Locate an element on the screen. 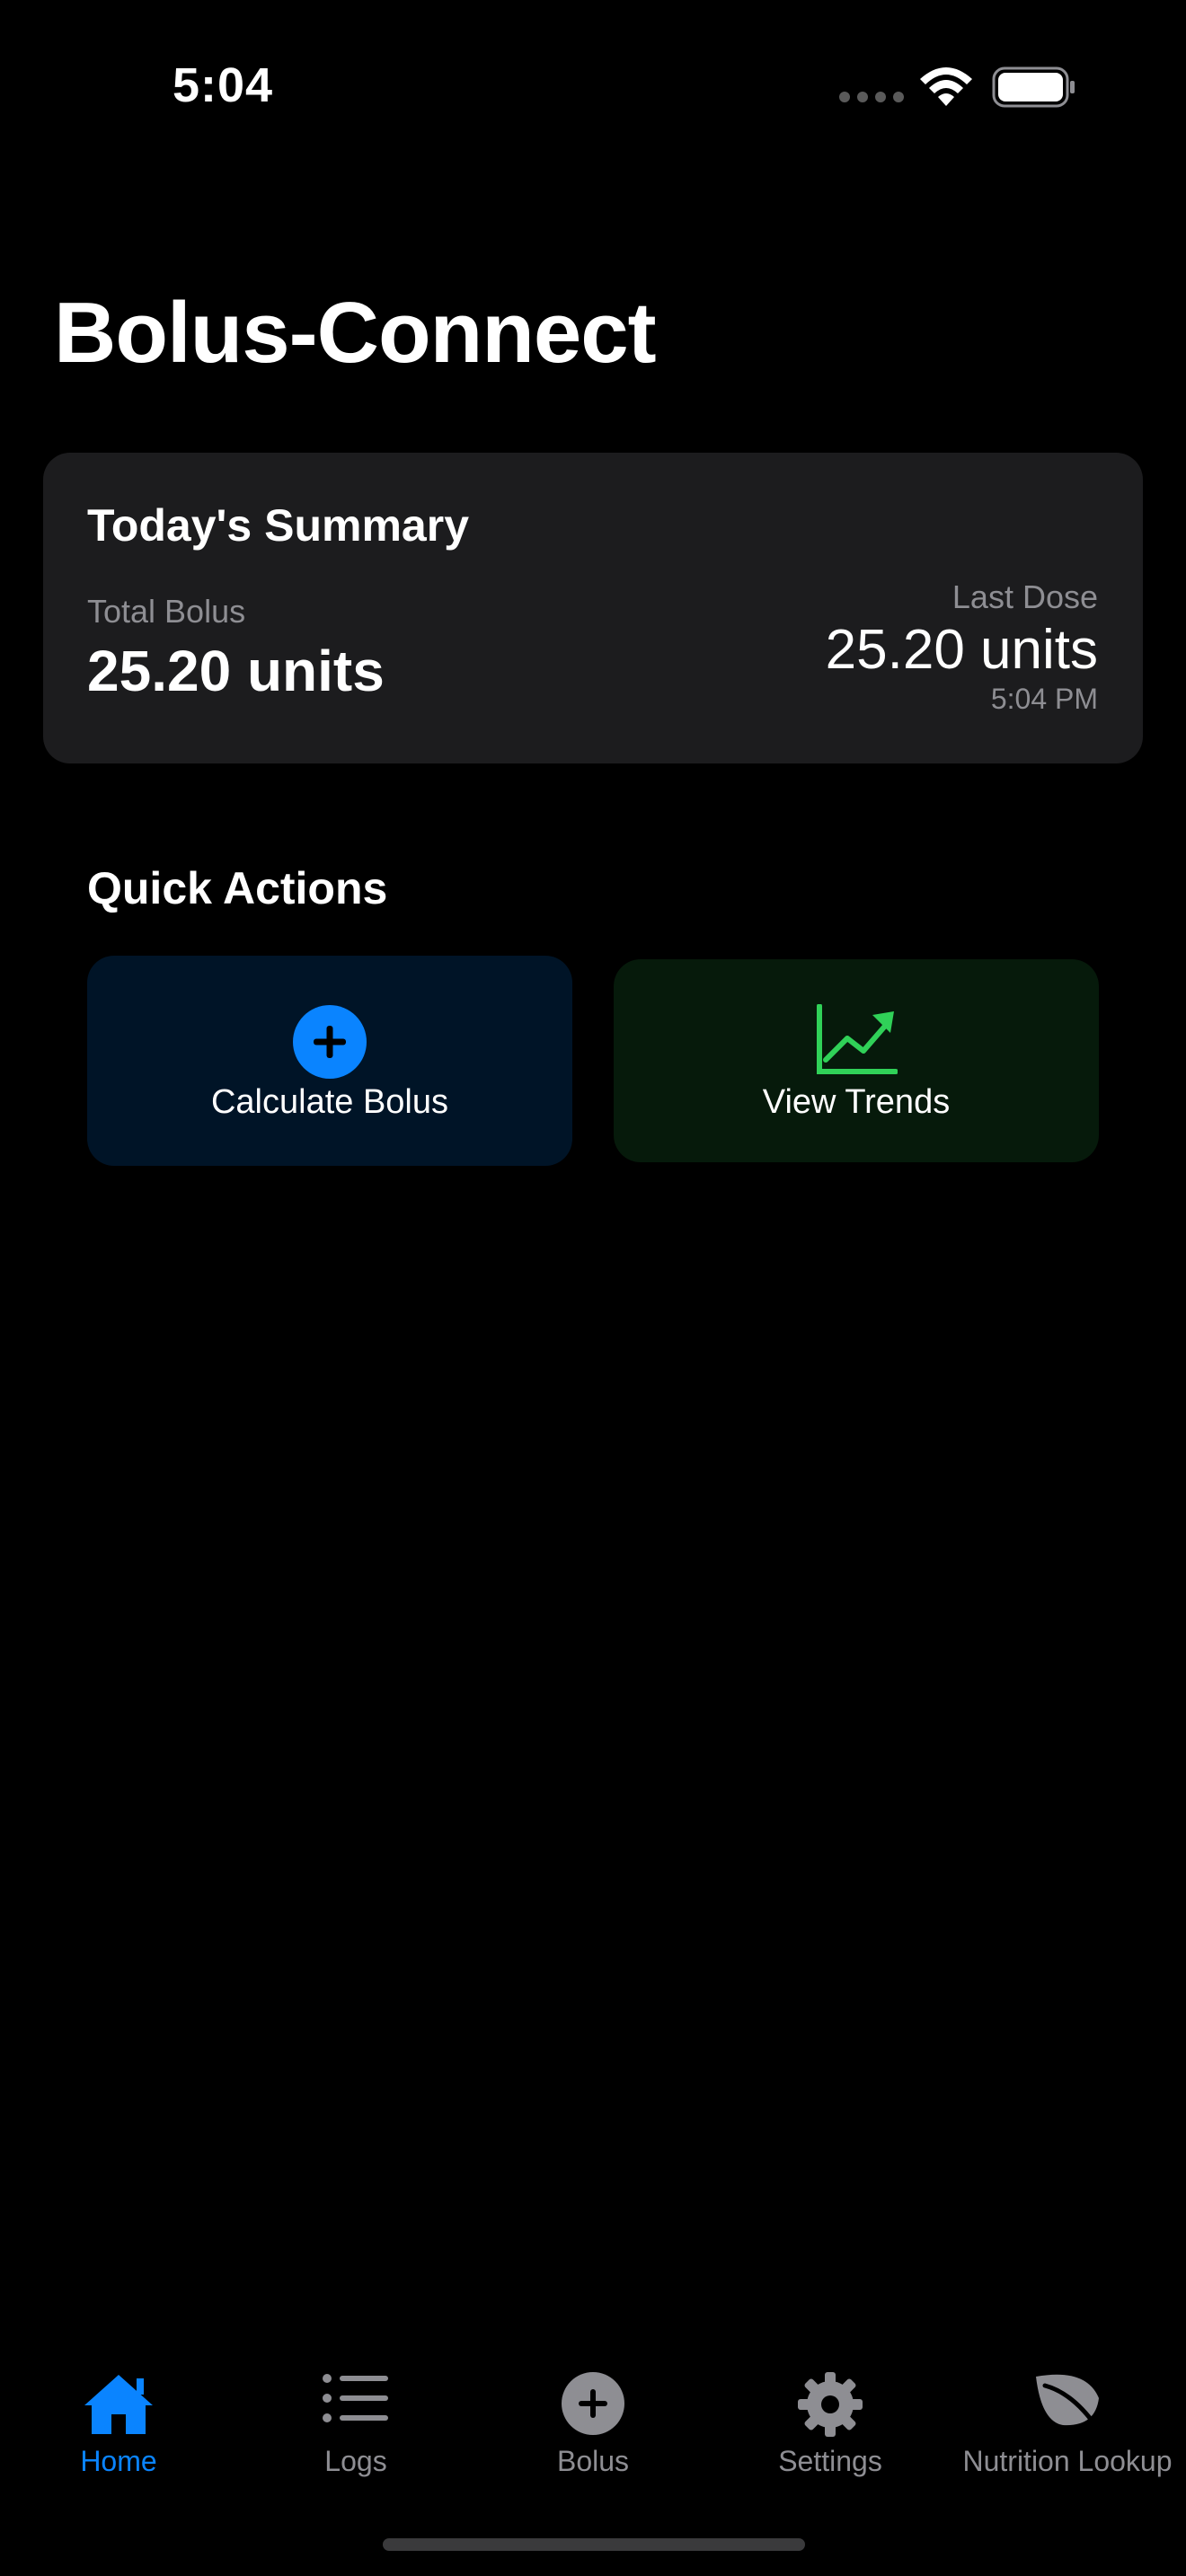 The height and width of the screenshot is (2576, 1186). calculate-bolus-button: Calculate Bolus is located at coordinates (329, 1061).